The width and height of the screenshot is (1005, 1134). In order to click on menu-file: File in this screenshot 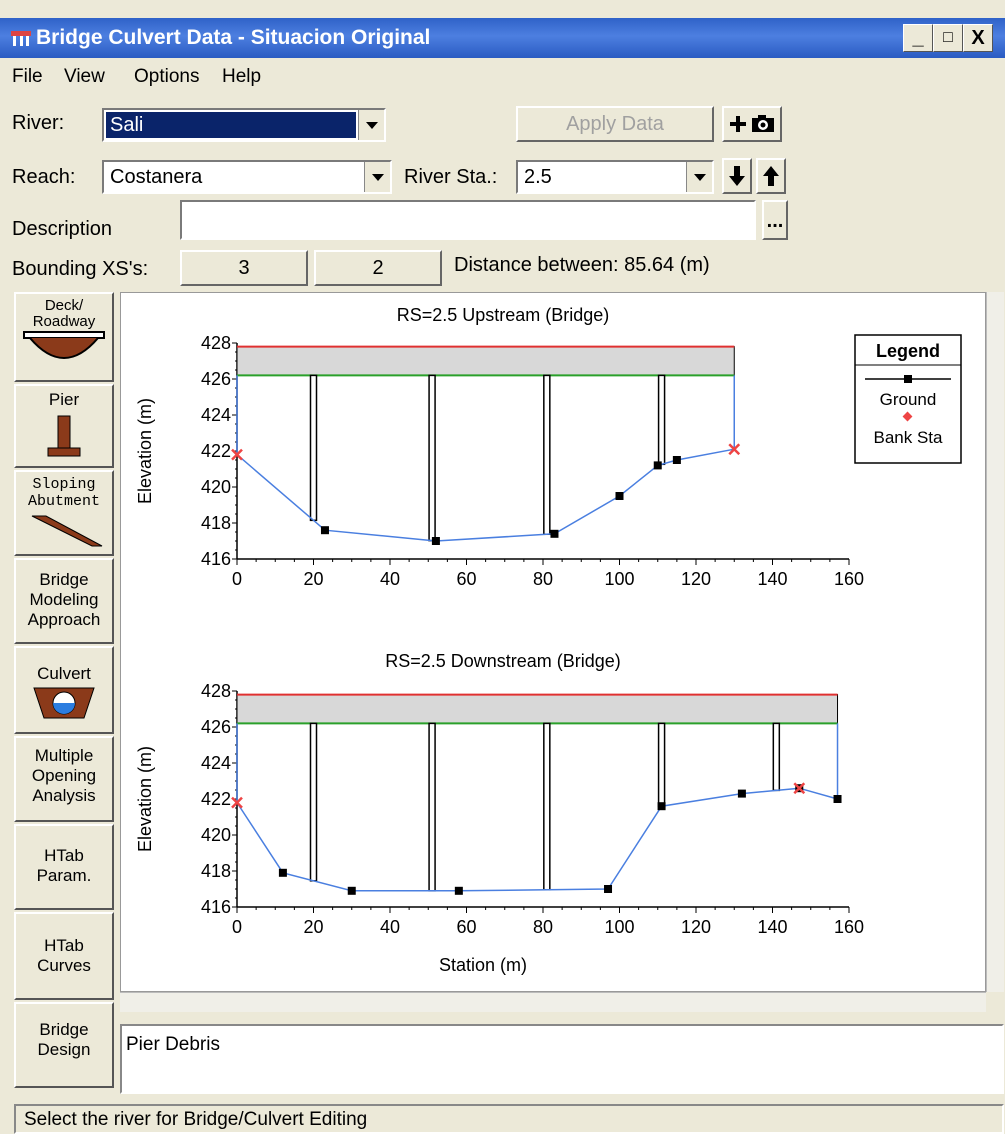, I will do `click(27, 77)`.